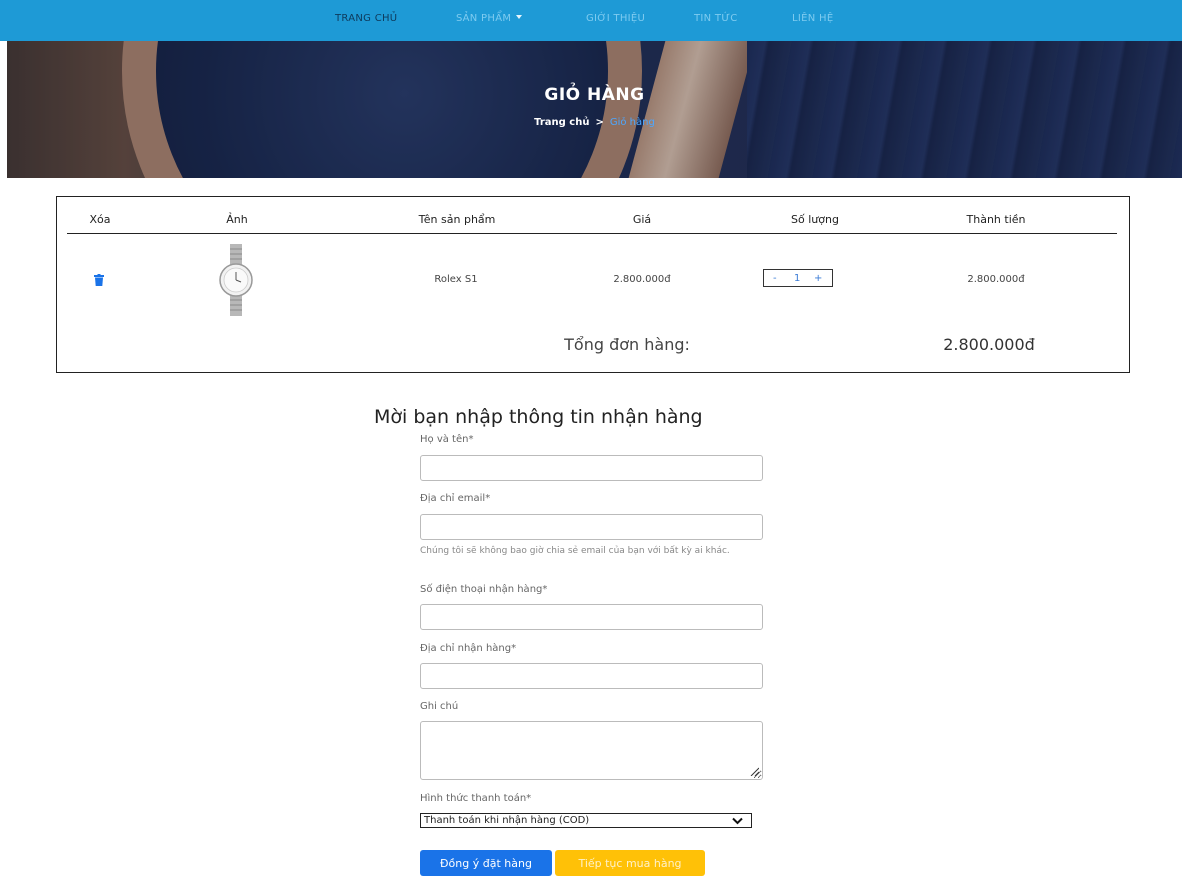 This screenshot has height=876, width=1182. Describe the element at coordinates (519, 17) in the screenshot. I see `caret-down-icon` at that location.